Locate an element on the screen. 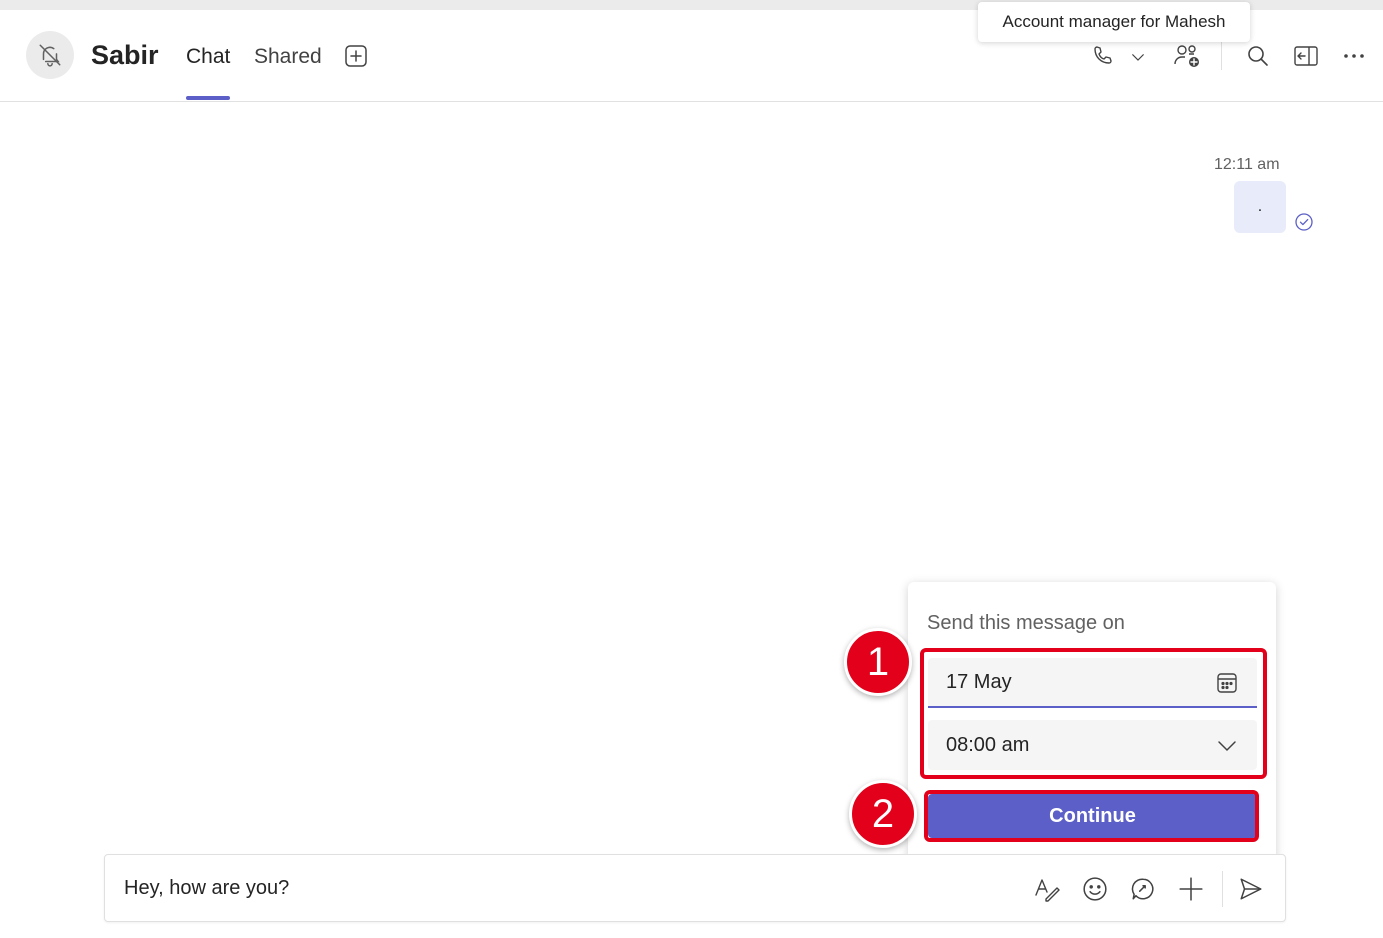 This screenshot has width=1383, height=938. add-square-icon is located at coordinates (356, 56).